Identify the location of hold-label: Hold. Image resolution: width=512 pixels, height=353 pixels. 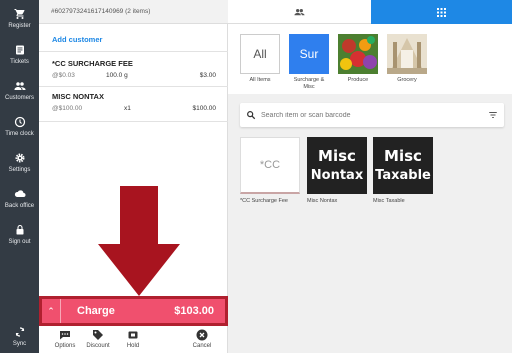
(133, 346).